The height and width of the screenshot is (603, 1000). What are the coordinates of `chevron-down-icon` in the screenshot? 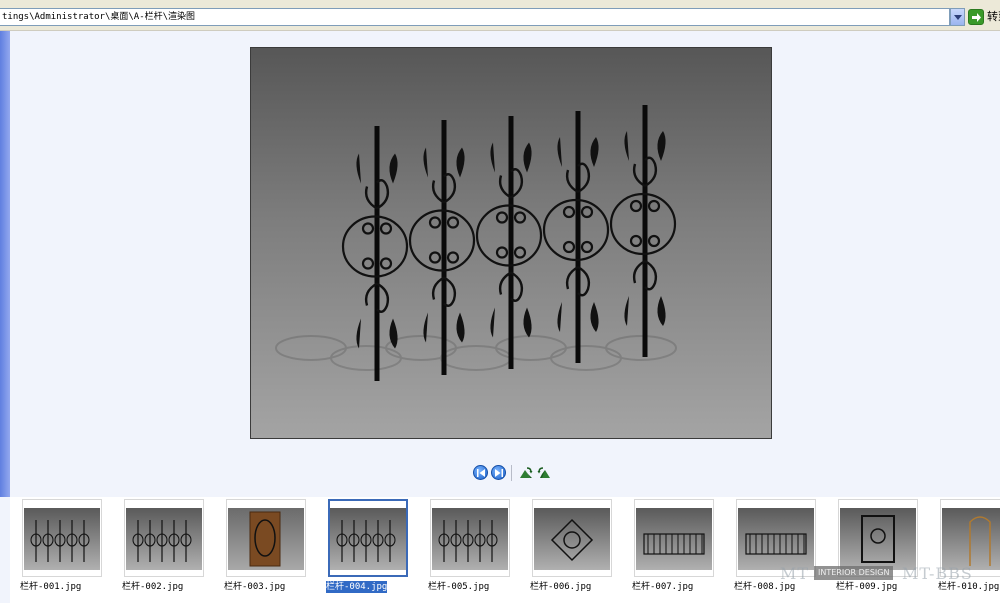 It's located at (958, 17).